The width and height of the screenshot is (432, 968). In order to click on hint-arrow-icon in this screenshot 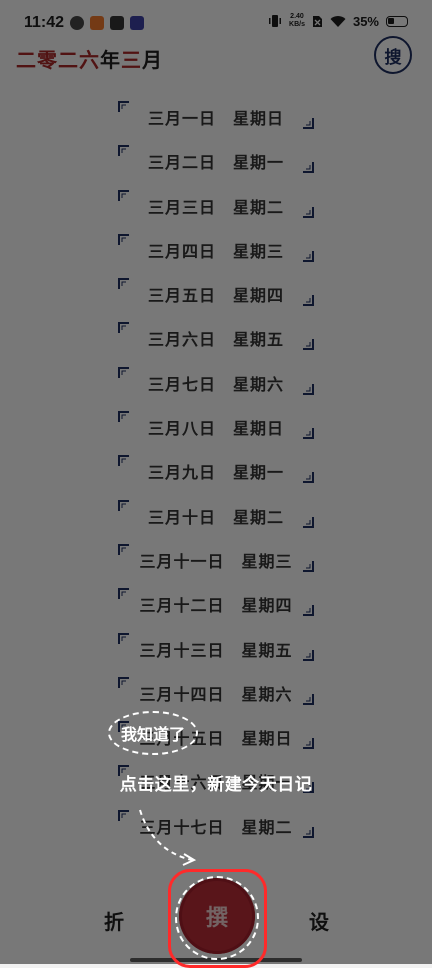, I will do `click(168, 837)`.